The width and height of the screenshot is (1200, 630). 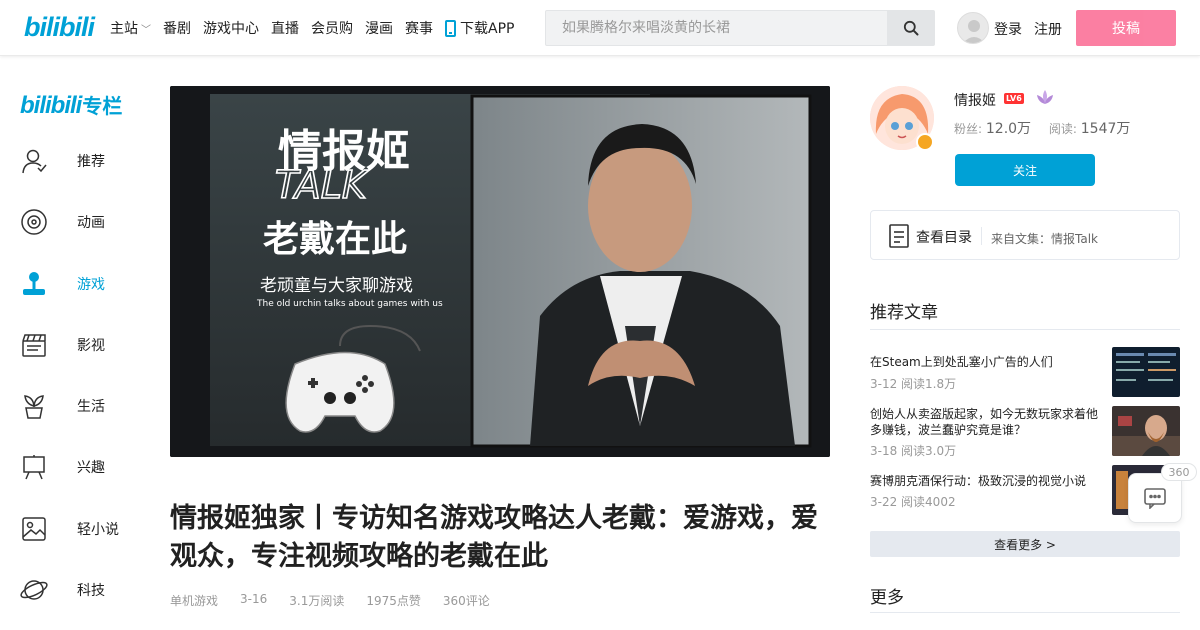 I want to click on nav-item-live: 直播, so click(x=285, y=28).